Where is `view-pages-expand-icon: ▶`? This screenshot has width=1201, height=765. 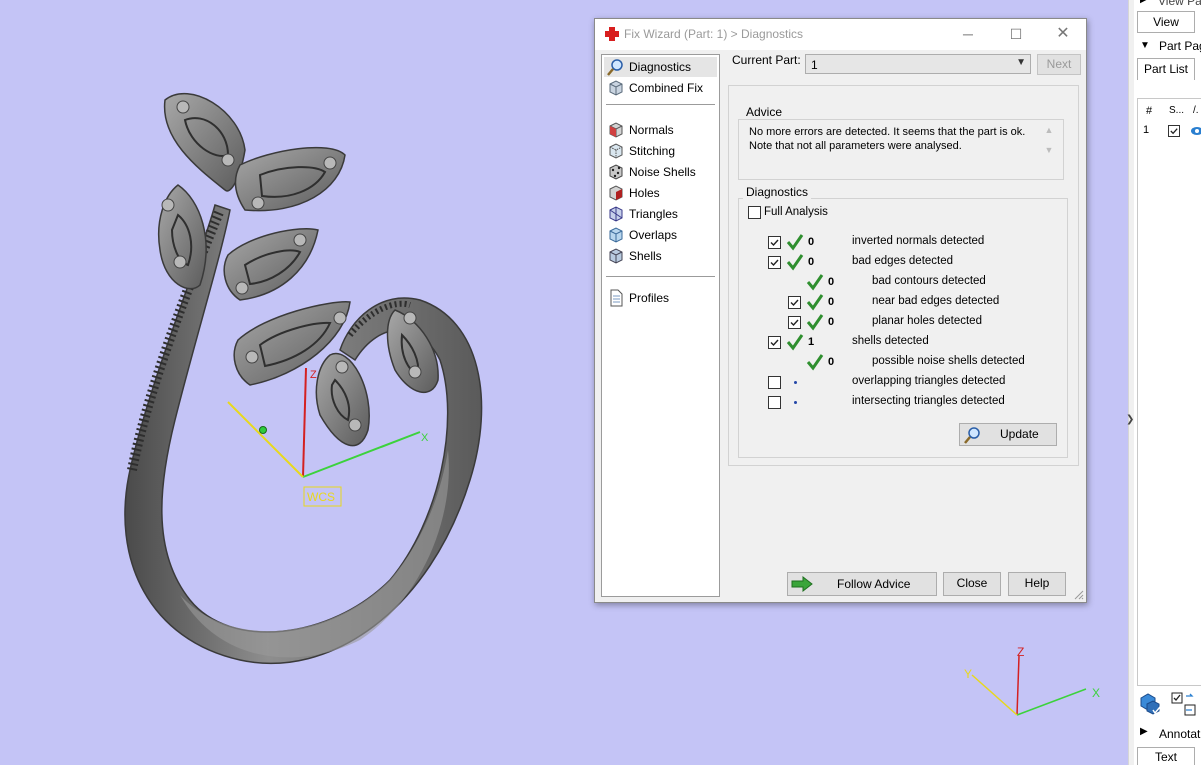
view-pages-expand-icon: ▶ is located at coordinates (1144, 2).